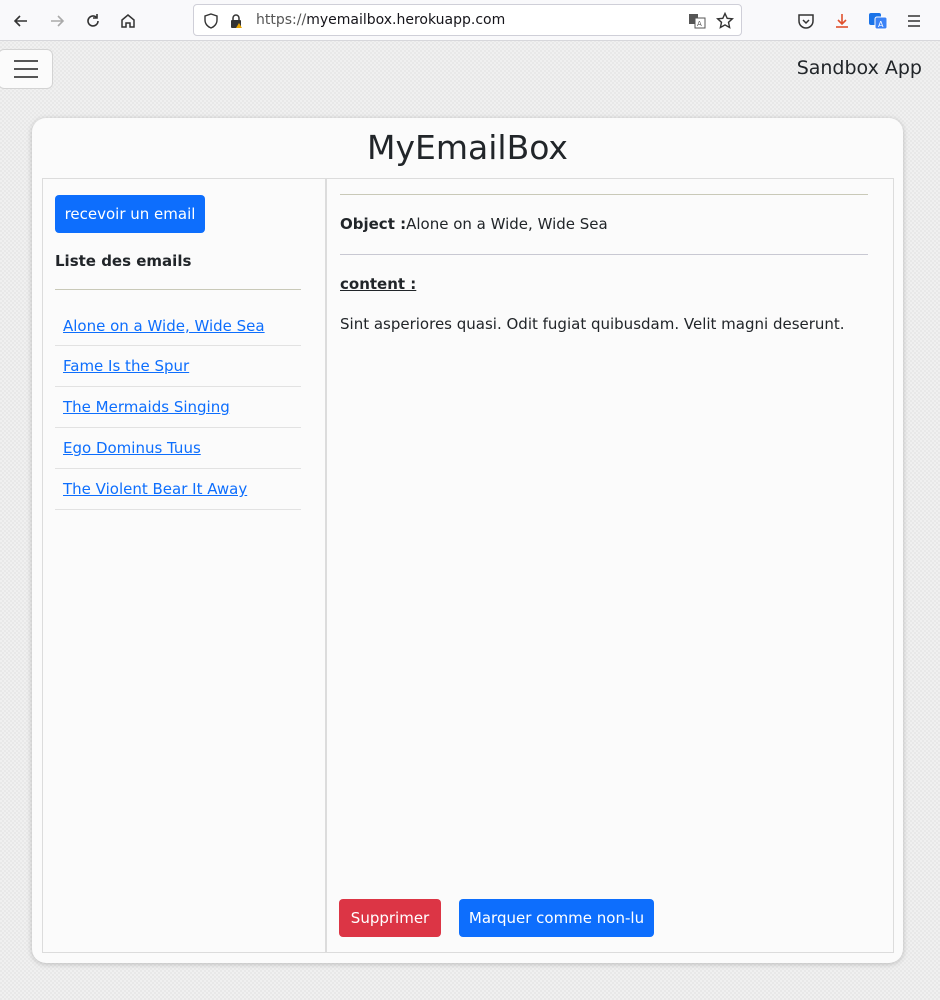  What do you see at coordinates (556, 918) in the screenshot?
I see `mark-unread-button: Marquer comme non-lu` at bounding box center [556, 918].